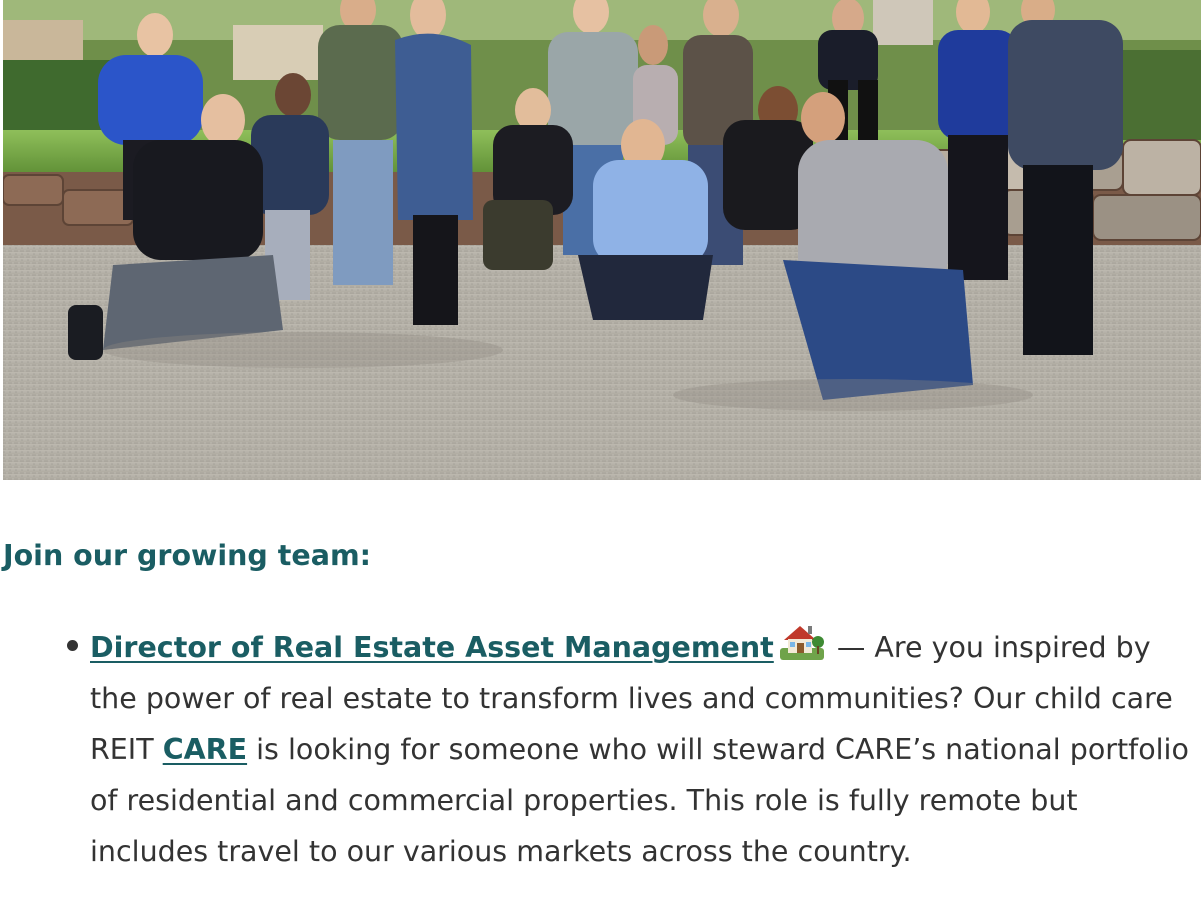  Describe the element at coordinates (72, 645) in the screenshot. I see `bullet-icon` at that location.